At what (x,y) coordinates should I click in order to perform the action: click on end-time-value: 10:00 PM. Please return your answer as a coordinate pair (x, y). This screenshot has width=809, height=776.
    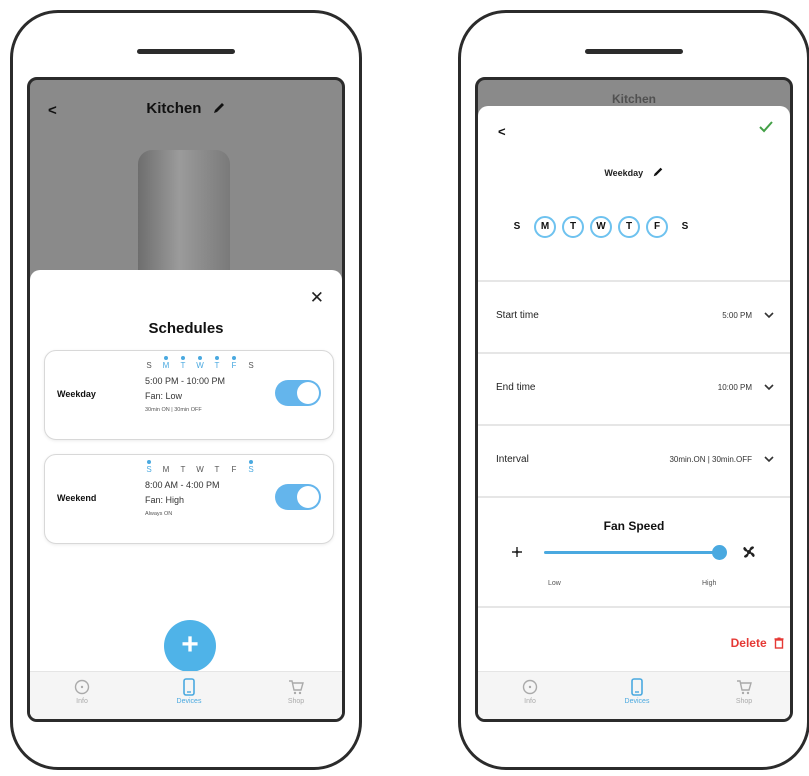
    Looking at the image, I should click on (734, 387).